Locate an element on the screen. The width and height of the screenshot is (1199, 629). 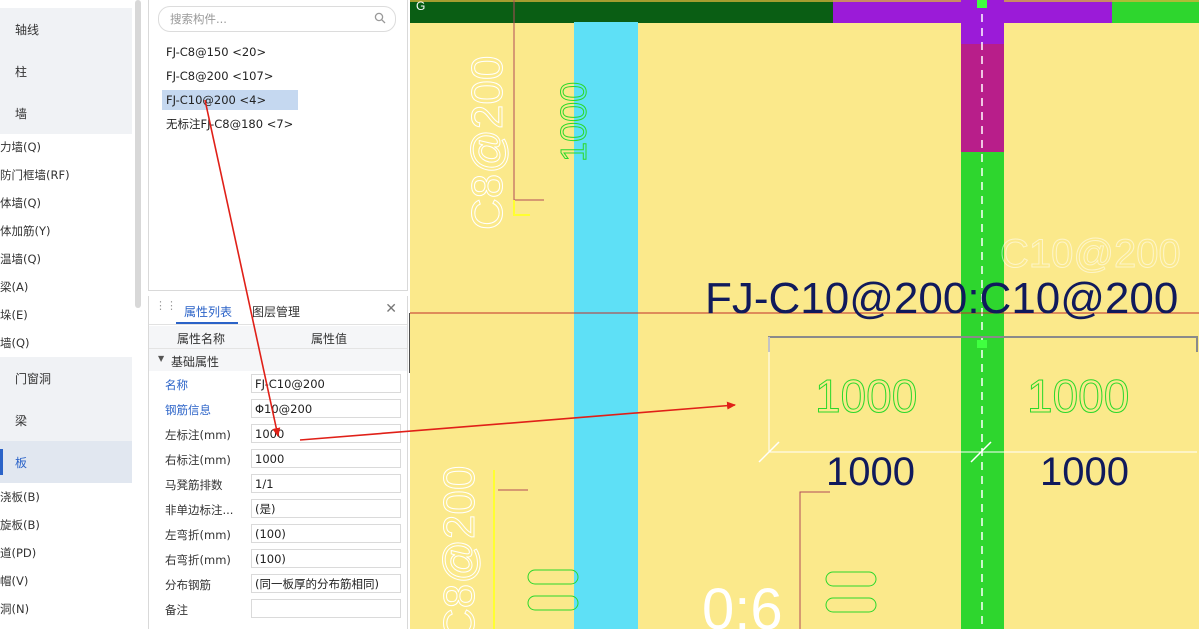
left-dim-green: 1000 is located at coordinates (866, 396).